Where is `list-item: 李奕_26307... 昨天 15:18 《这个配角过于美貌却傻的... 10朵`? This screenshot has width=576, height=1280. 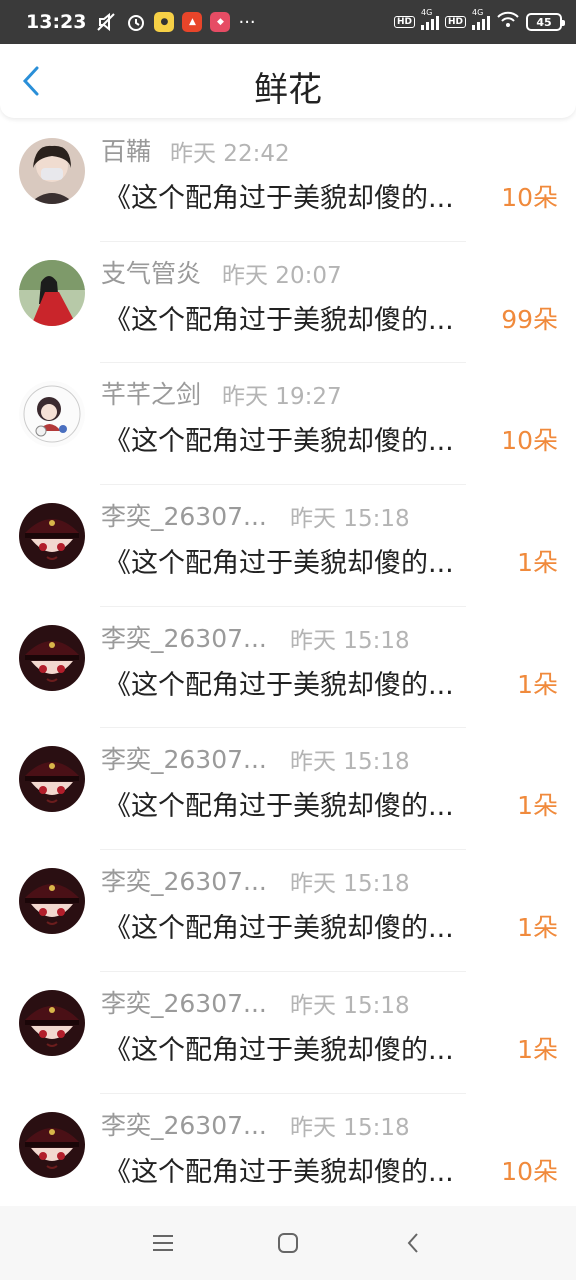
list-item: 李奕_26307... 昨天 15:18 《这个配角过于美貌却傻的... 10朵 is located at coordinates (288, 1155).